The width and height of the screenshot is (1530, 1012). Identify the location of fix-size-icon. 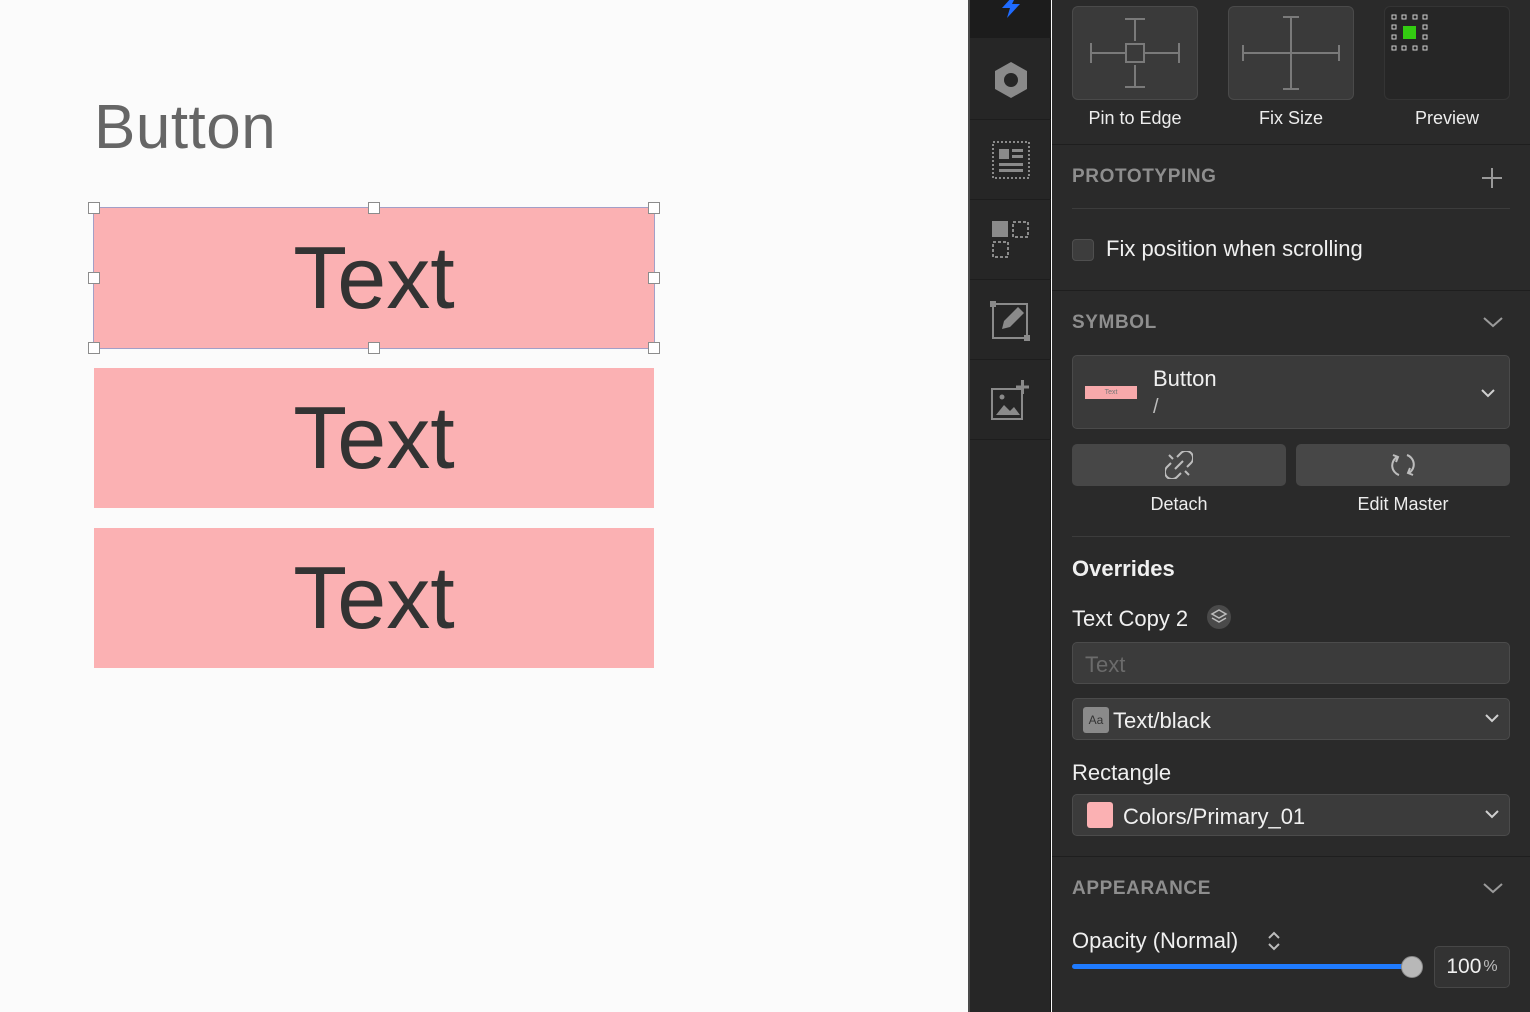
(1291, 53).